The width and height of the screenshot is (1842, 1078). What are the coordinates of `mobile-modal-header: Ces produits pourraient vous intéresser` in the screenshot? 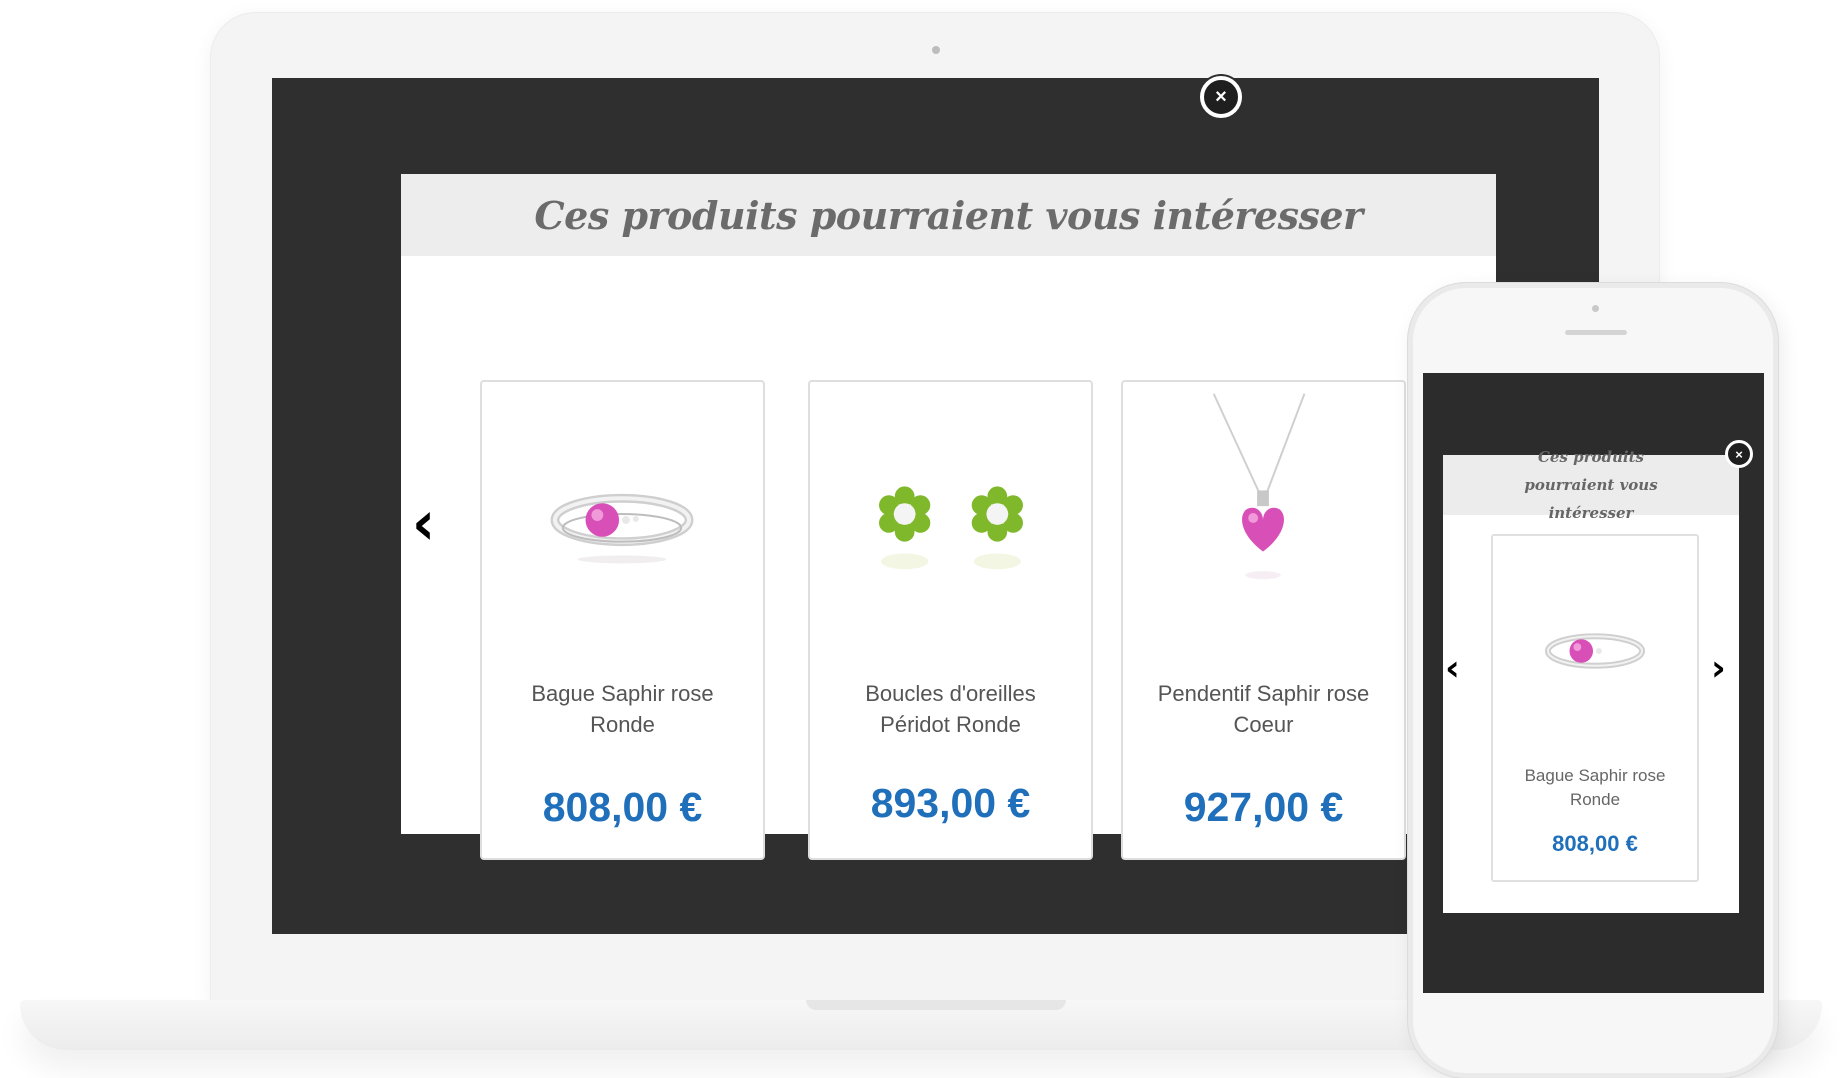 It's located at (1591, 485).